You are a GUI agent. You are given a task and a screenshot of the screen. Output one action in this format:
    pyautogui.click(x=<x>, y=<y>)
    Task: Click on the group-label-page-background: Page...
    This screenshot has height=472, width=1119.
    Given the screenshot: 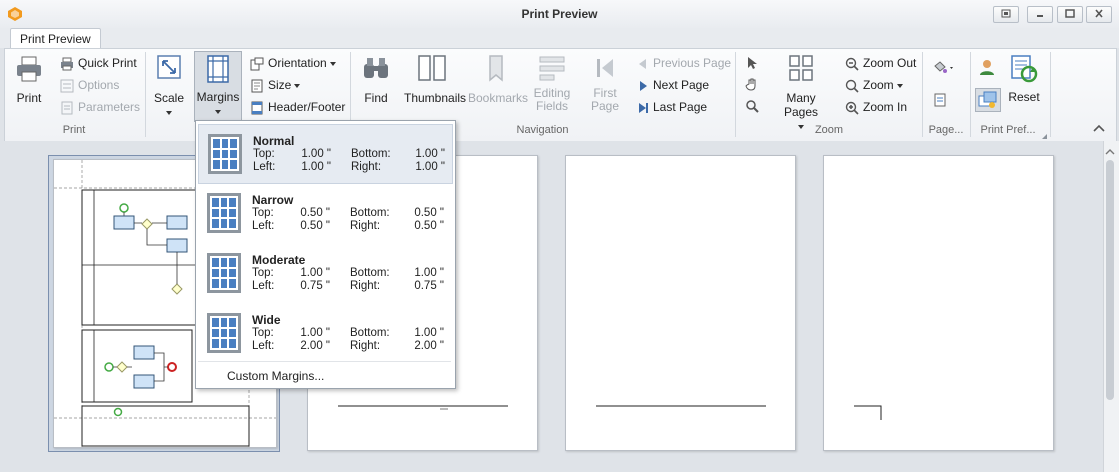 What is the action you would take?
    pyautogui.click(x=946, y=130)
    